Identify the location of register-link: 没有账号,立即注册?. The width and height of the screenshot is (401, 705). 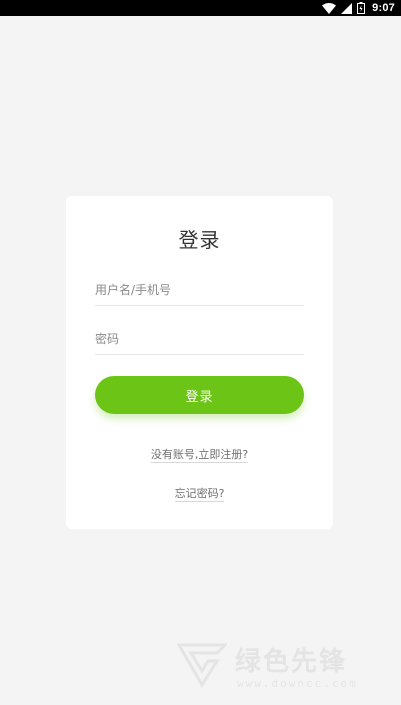
(199, 454).